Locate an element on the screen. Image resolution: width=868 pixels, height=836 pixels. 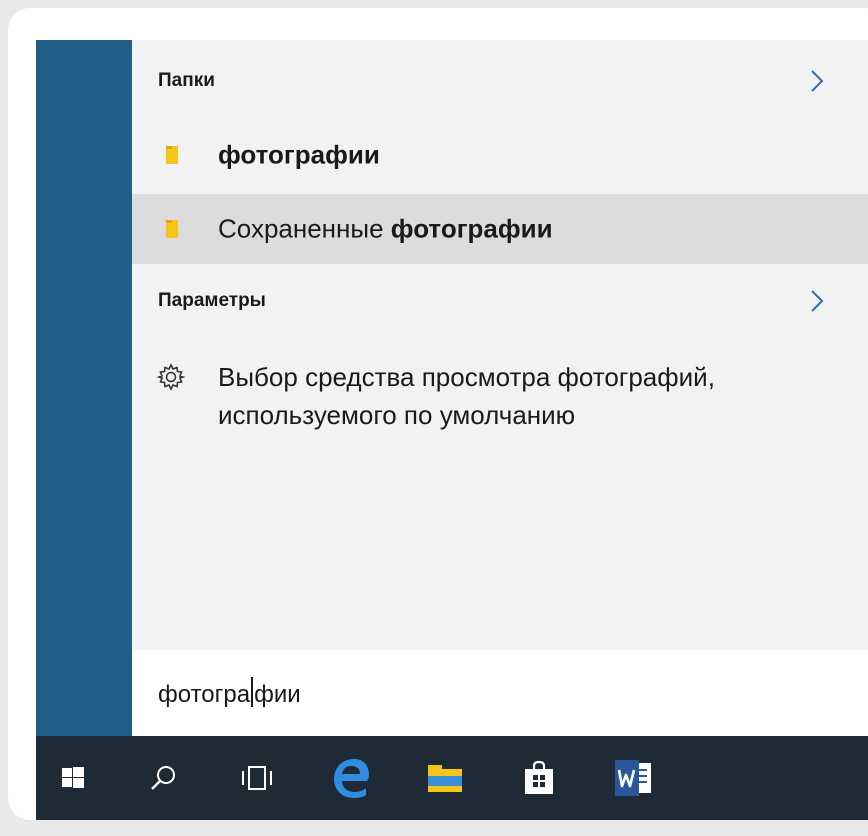
gear-icon is located at coordinates (171, 377).